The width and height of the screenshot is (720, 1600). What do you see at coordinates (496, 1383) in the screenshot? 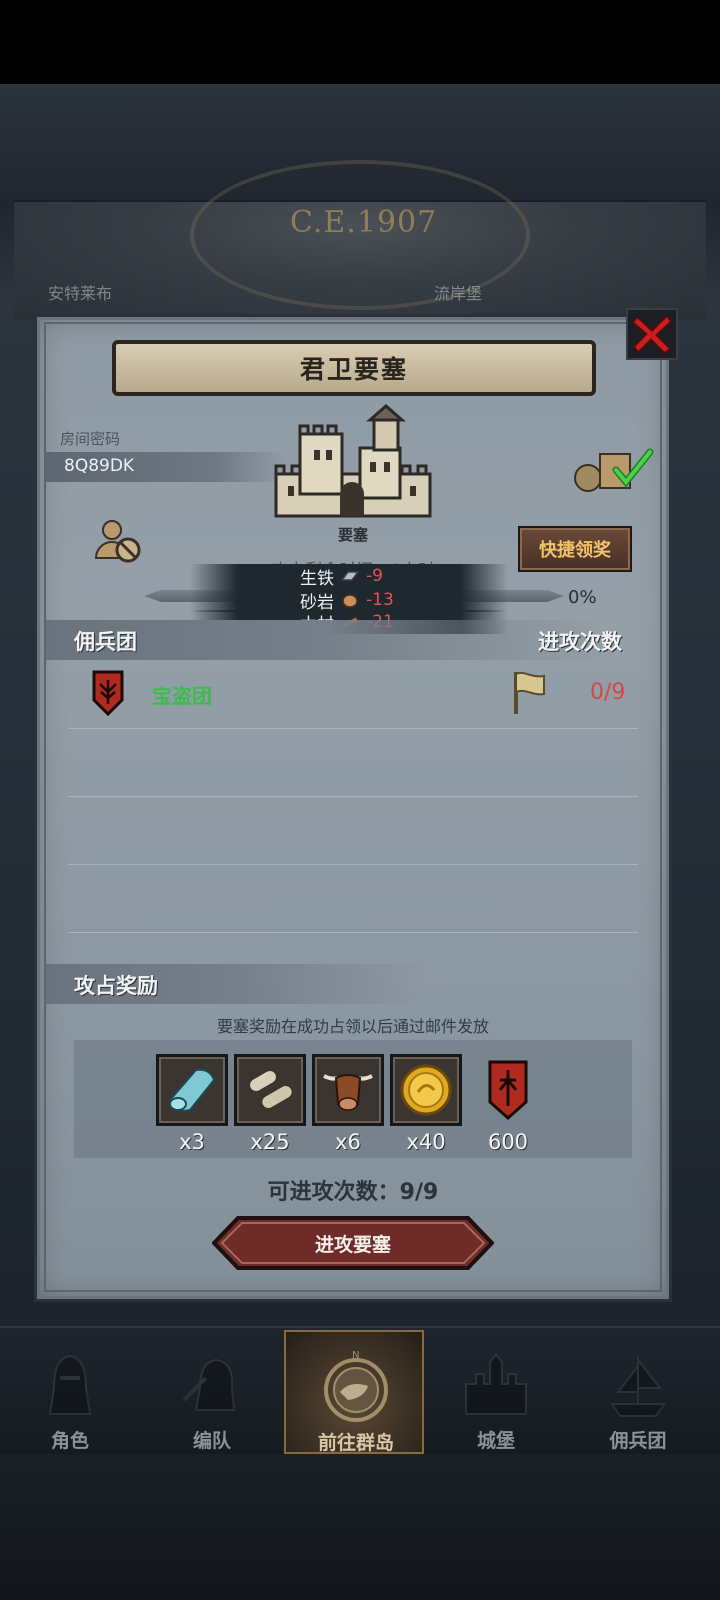
I see `castle-icon` at bounding box center [496, 1383].